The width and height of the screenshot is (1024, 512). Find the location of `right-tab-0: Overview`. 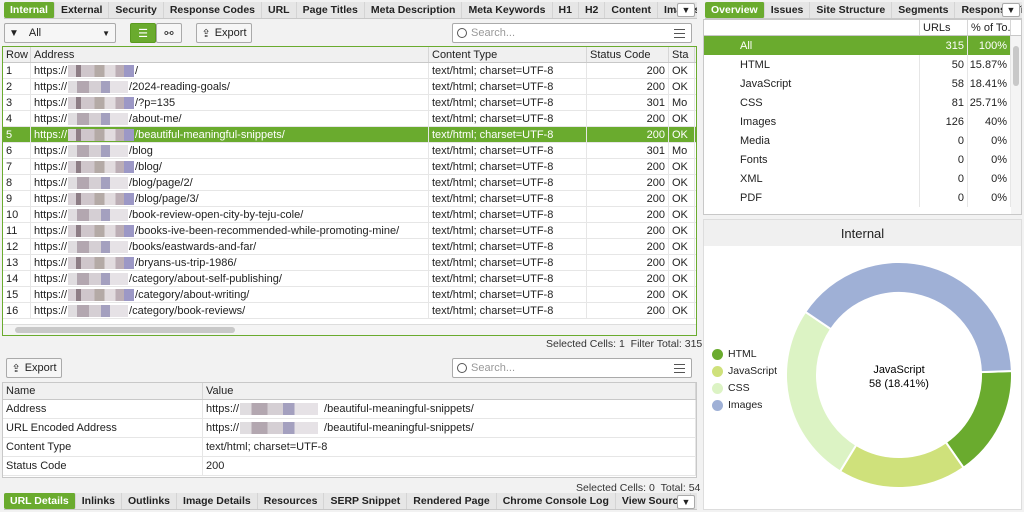

right-tab-0: Overview is located at coordinates (735, 10).